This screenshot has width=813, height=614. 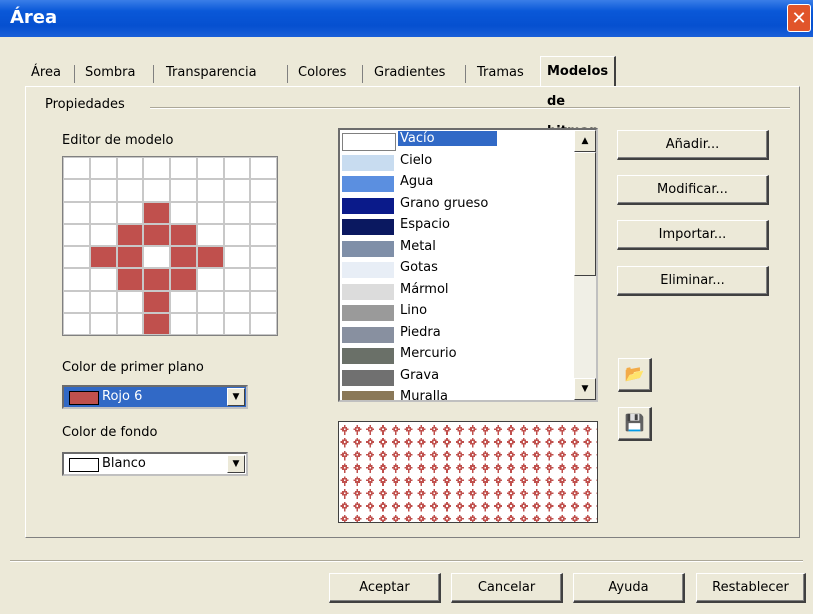 What do you see at coordinates (385, 588) in the screenshot?
I see `ok-button: Aceptar` at bounding box center [385, 588].